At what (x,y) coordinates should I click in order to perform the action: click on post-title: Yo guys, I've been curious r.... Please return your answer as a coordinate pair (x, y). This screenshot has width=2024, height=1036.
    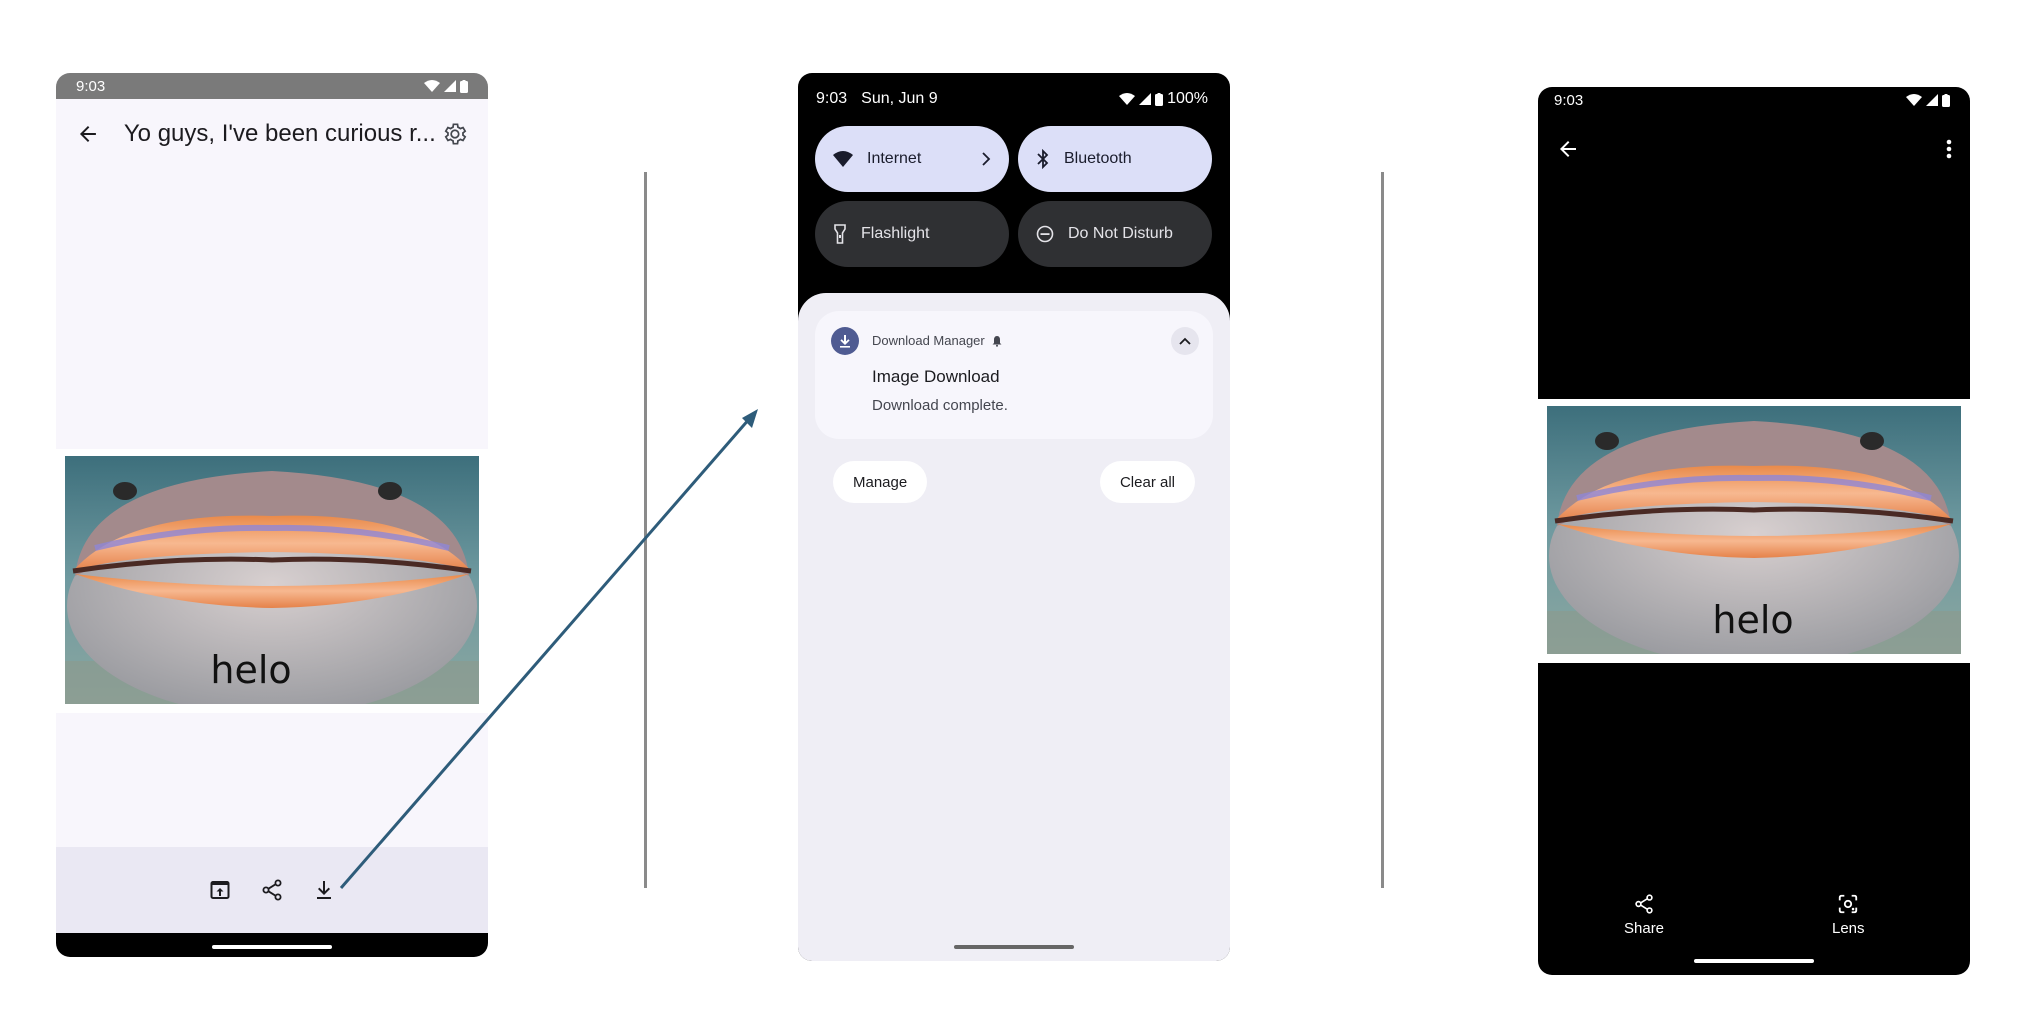
    Looking at the image, I should click on (279, 133).